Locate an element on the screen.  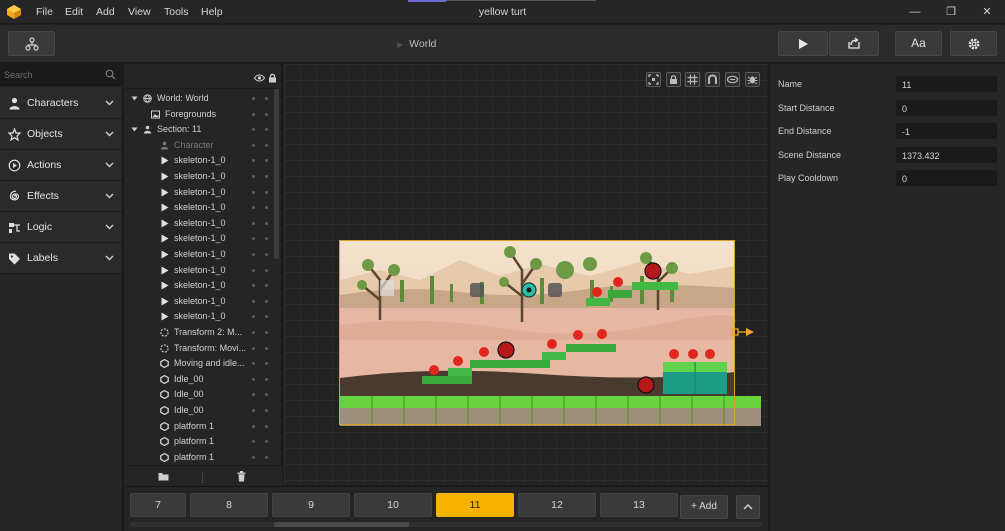
property-value-field: -1 is located at coordinates (946, 131).